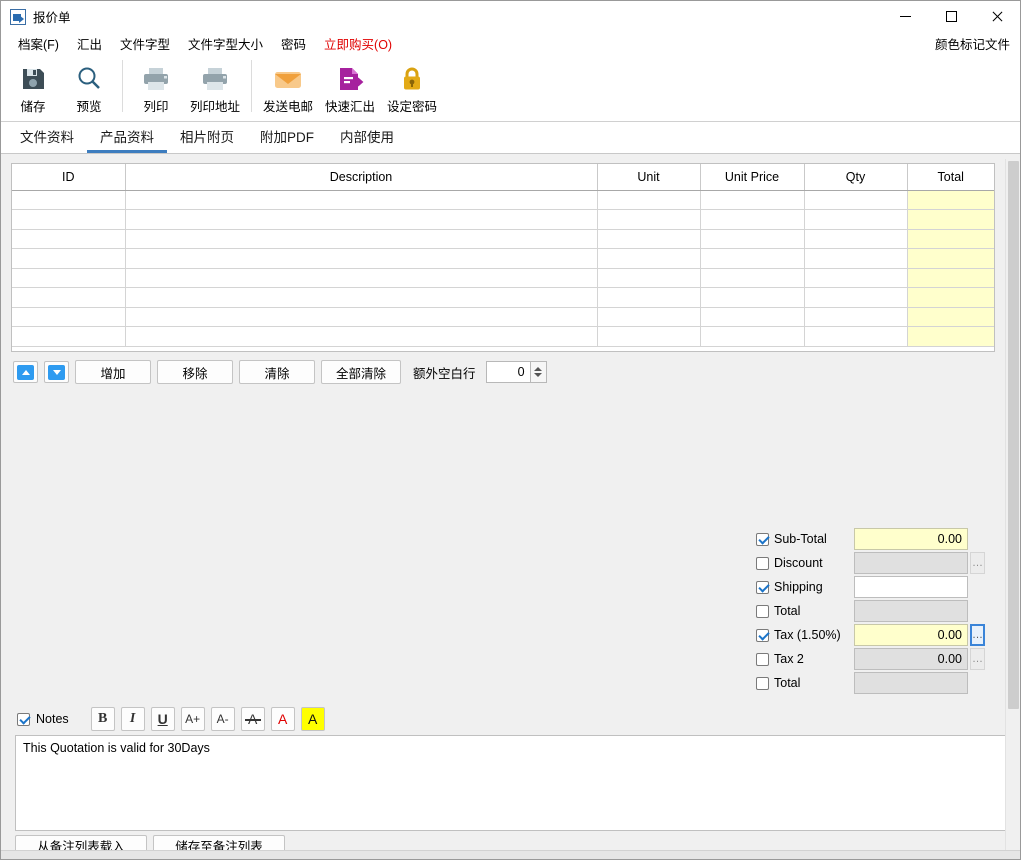 The height and width of the screenshot is (860, 1021). Describe the element at coordinates (287, 137) in the screenshot. I see `tab-attach-pdf: 附加PDF` at that location.